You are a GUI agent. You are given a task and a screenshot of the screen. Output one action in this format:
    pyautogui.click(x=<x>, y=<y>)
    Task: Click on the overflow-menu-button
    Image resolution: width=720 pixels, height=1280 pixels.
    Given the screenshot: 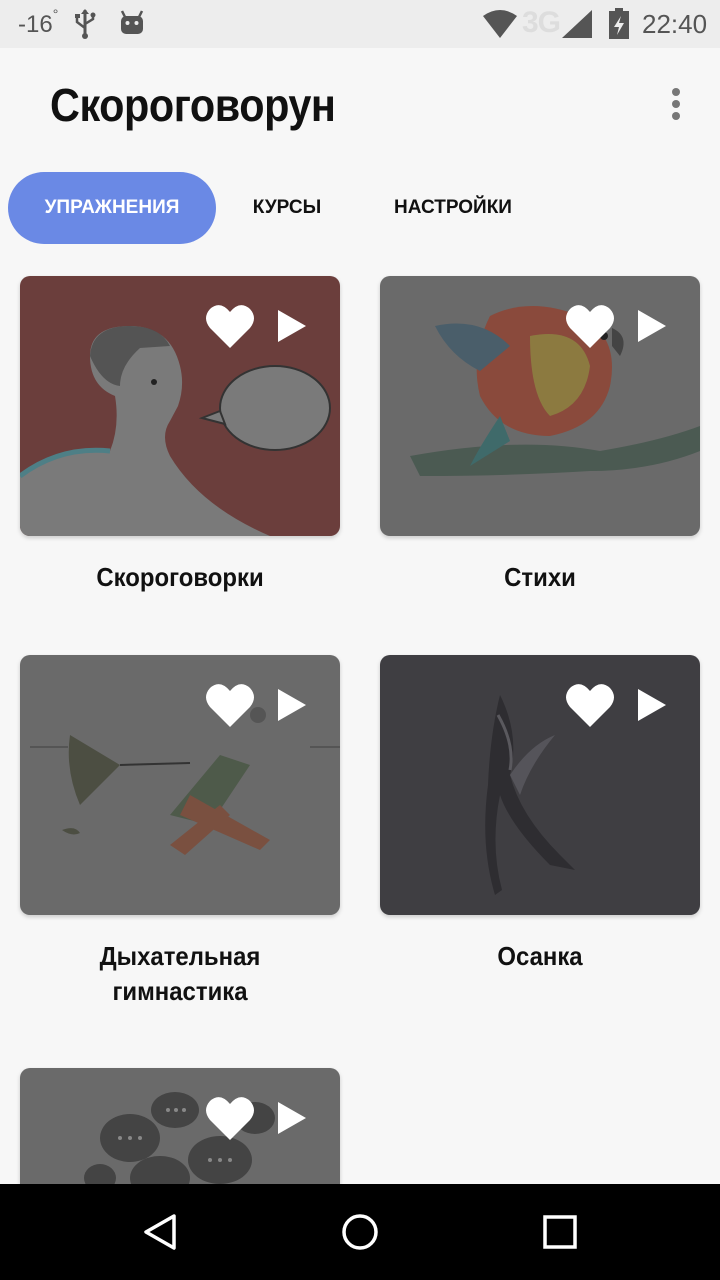 What is the action you would take?
    pyautogui.click(x=676, y=104)
    